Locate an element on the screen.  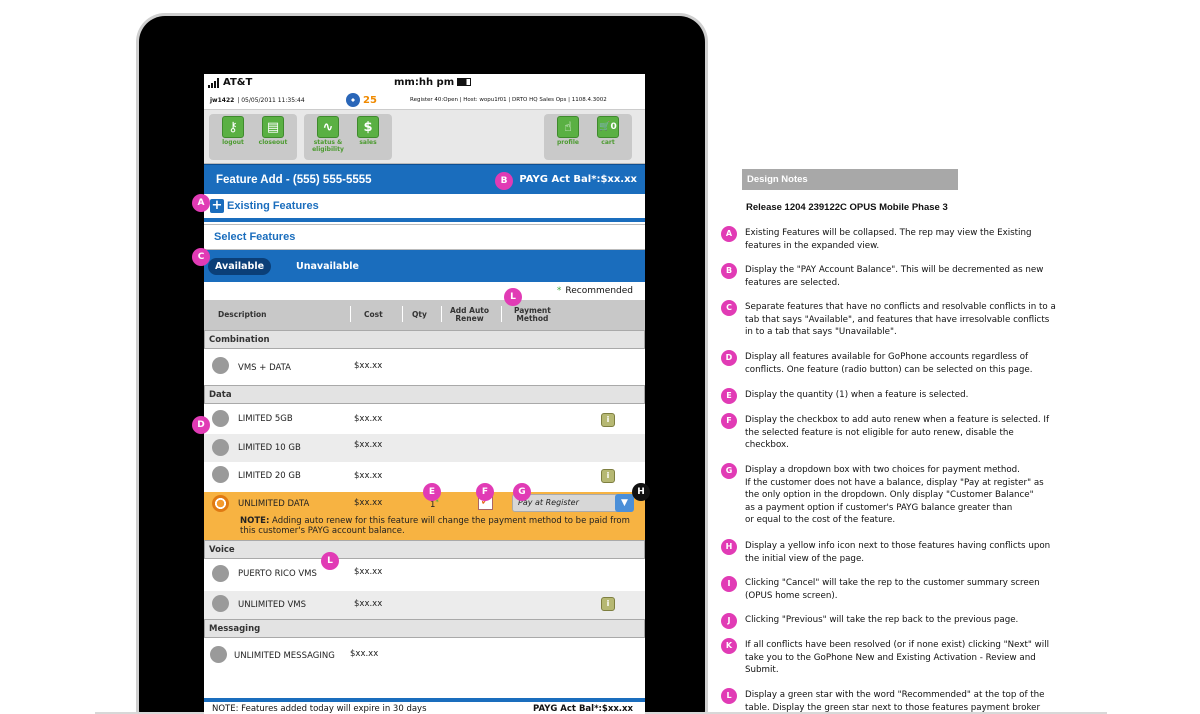
profile-button: ☝ profile is located at coordinates (568, 137).